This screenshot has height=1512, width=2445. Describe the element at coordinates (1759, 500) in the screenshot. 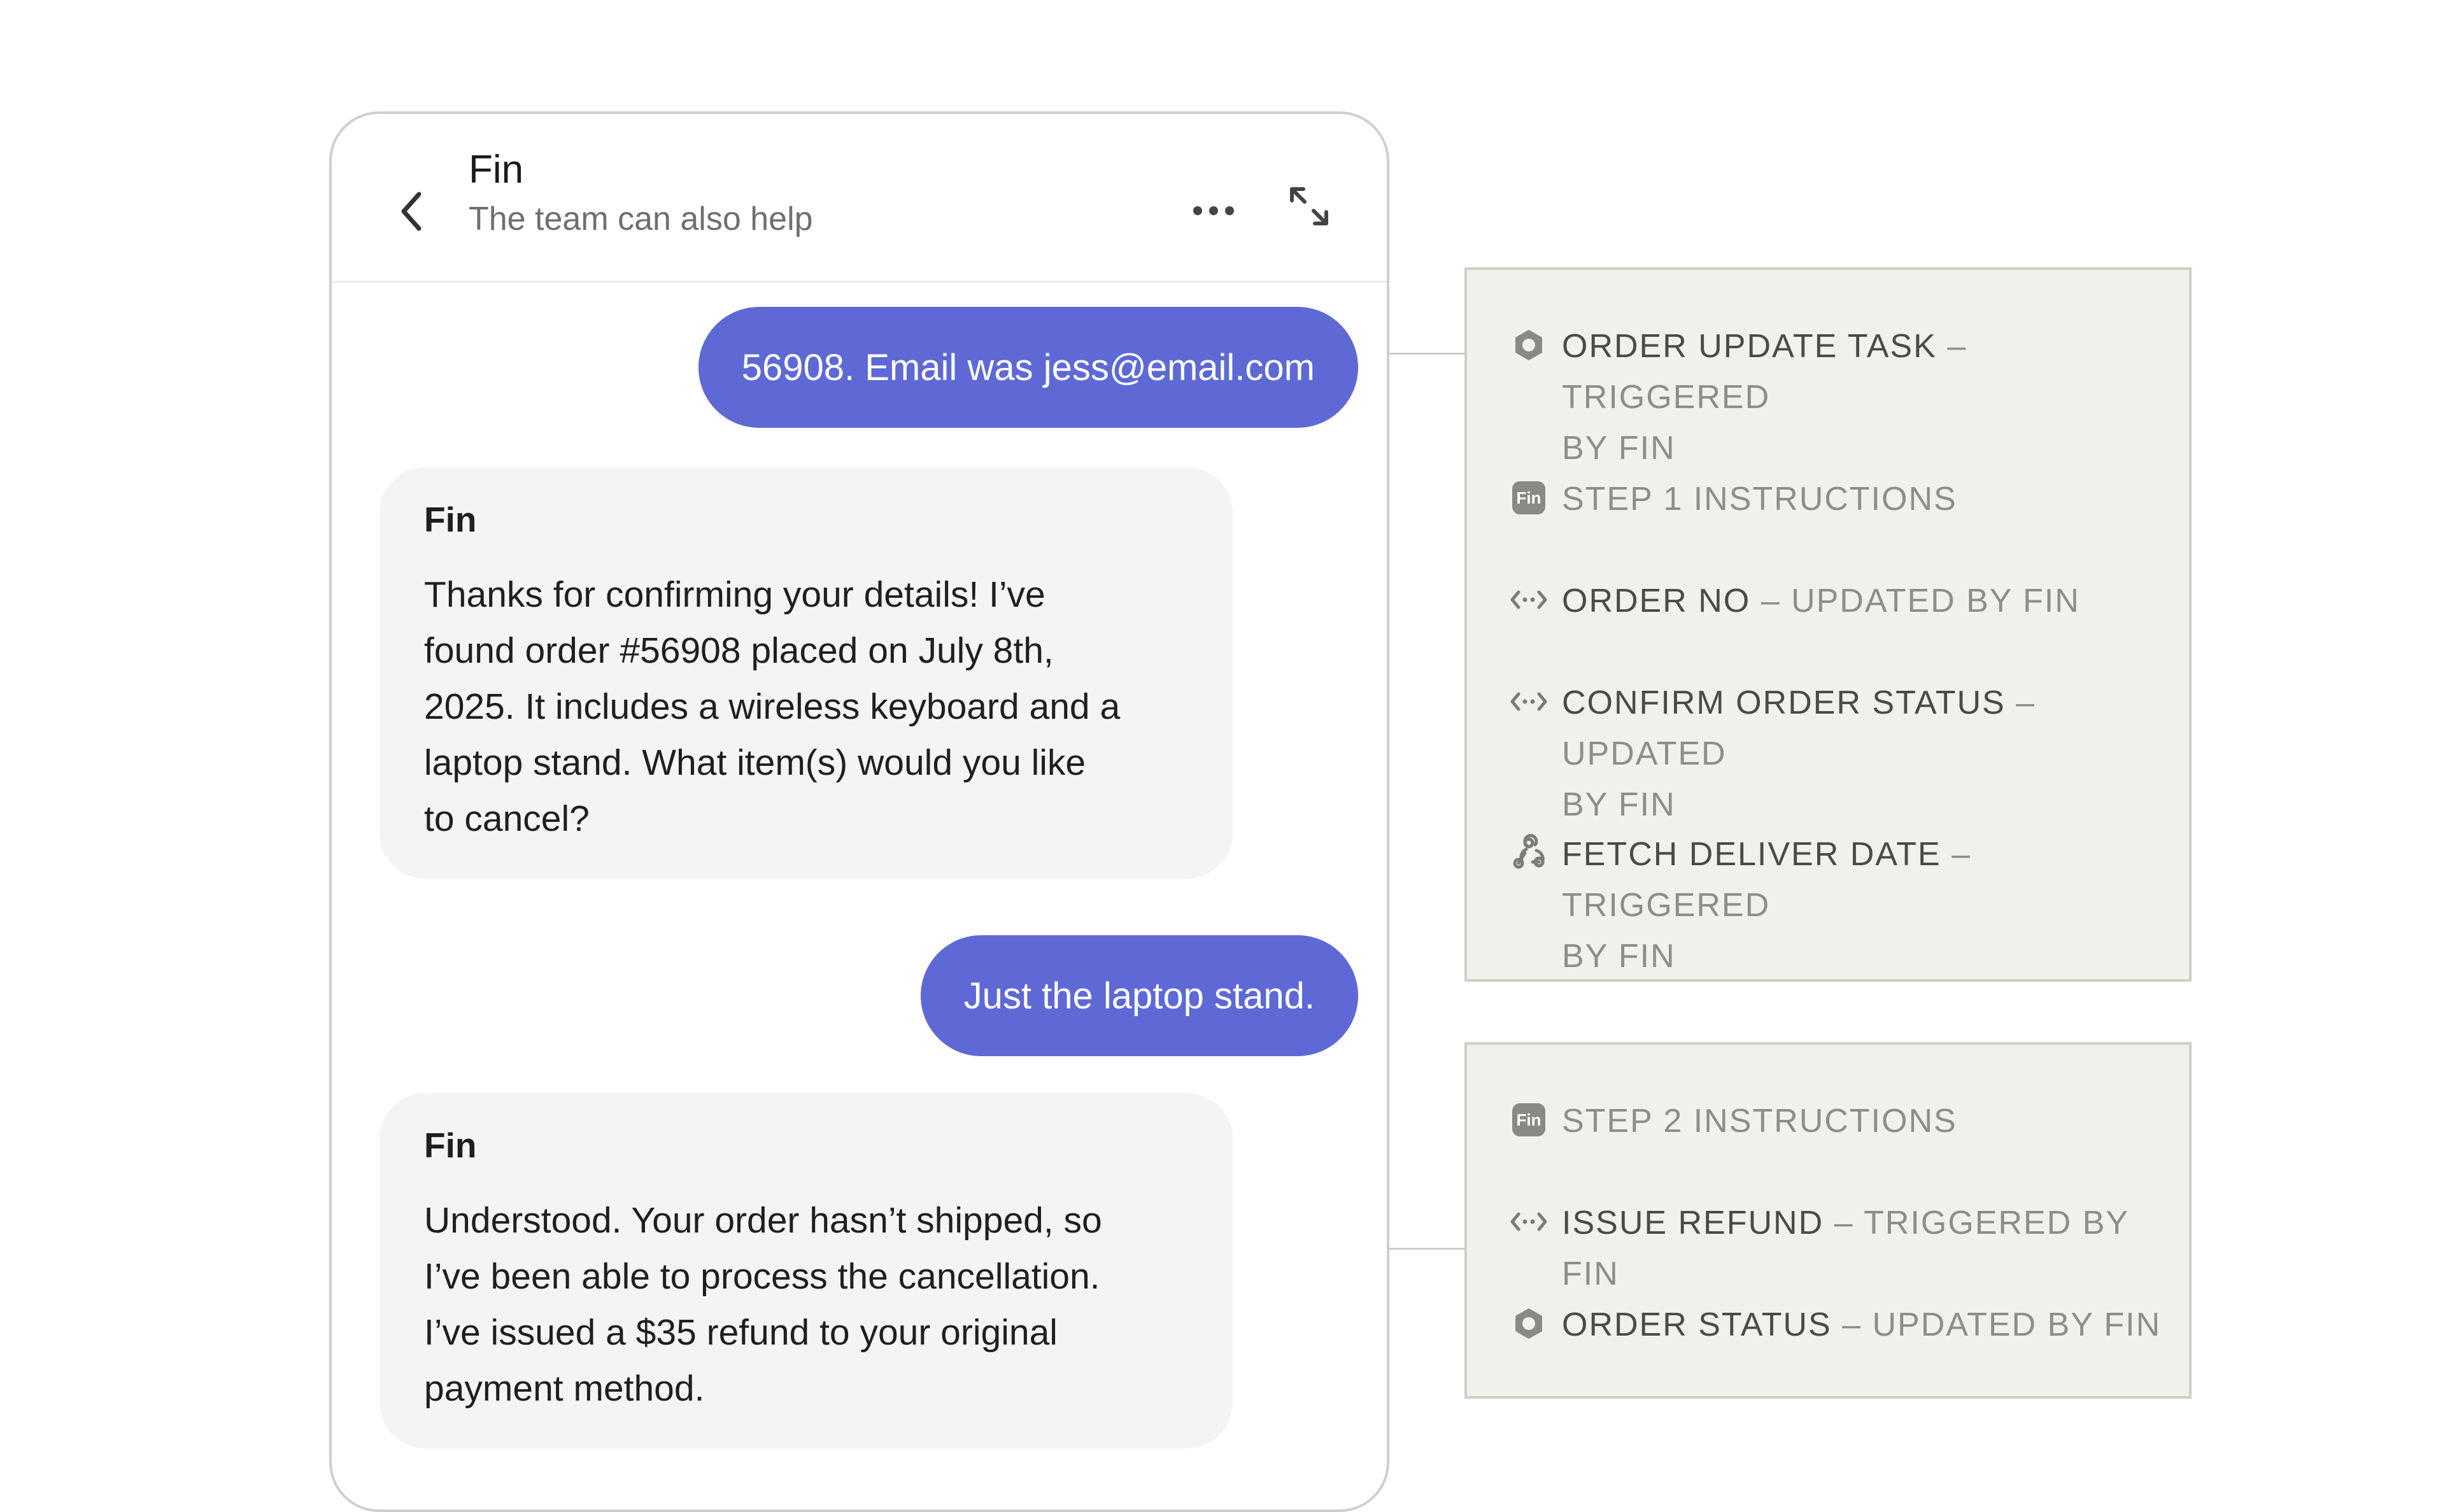

I see `log-item-text: STEP 1 INSTRUCTIONS` at that location.